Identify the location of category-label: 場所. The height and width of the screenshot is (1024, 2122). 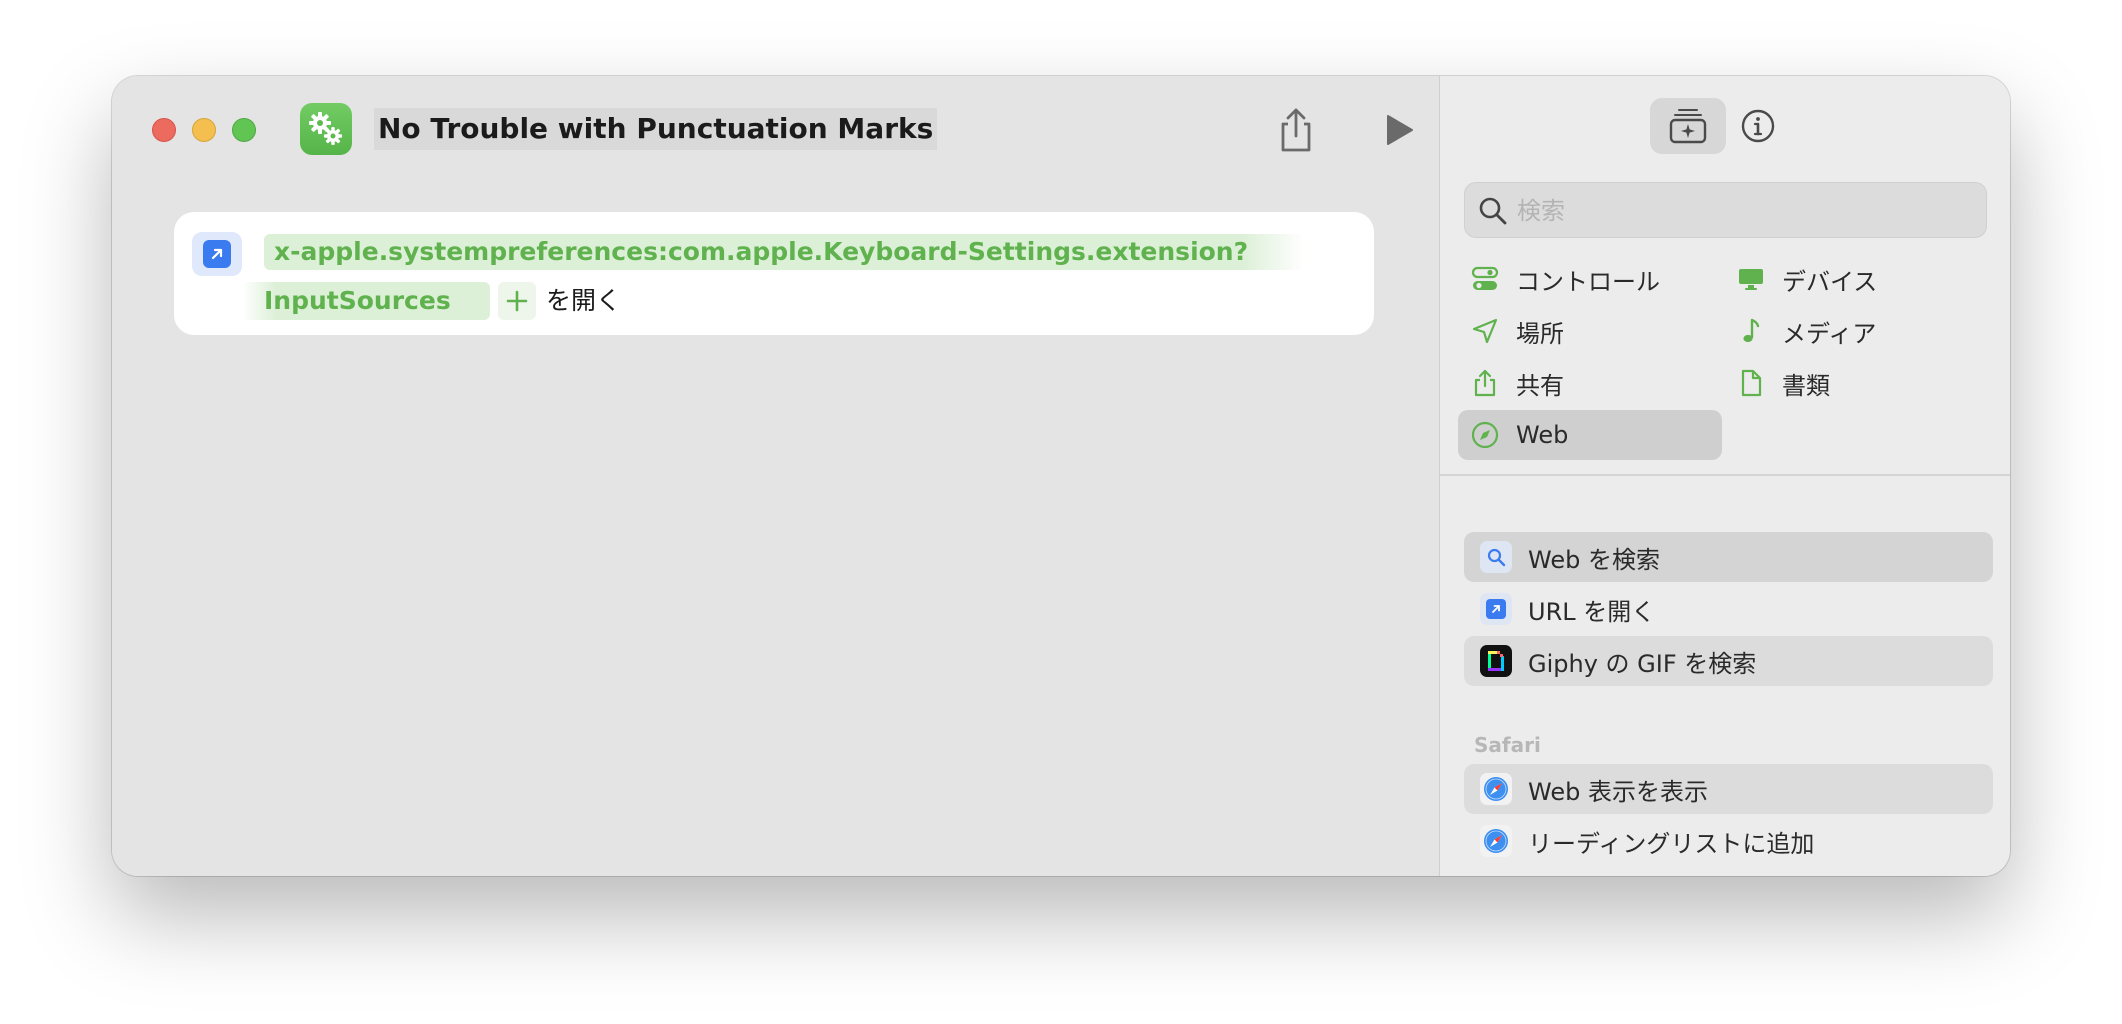
(1540, 333).